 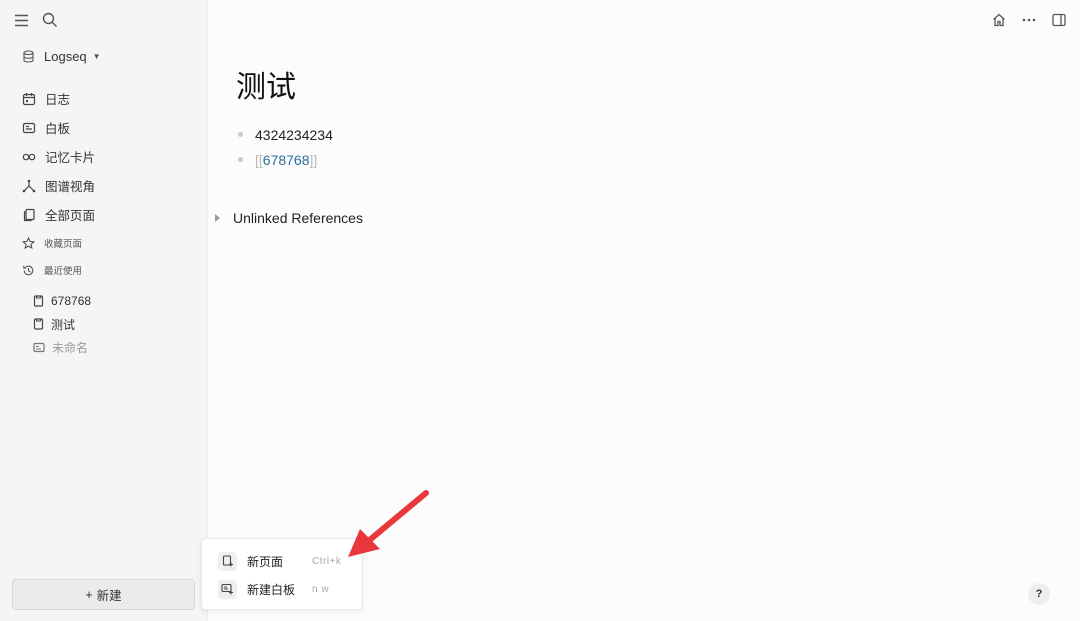 I want to click on new-whiteboard-menu-item: 新建白板 n w, so click(x=290, y=589).